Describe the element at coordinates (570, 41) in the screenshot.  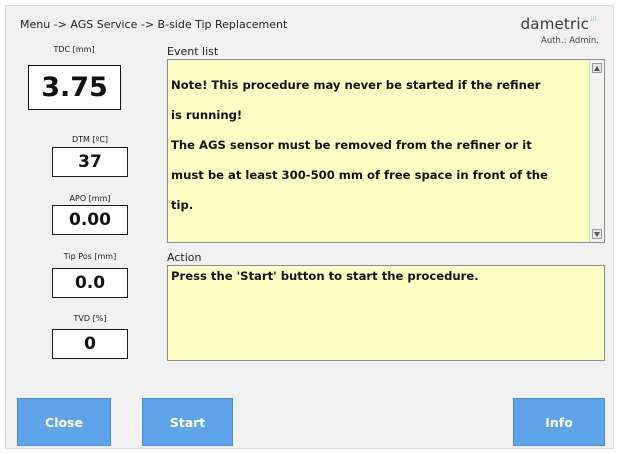
I see `auth-level: Auth.: Admin.` at that location.